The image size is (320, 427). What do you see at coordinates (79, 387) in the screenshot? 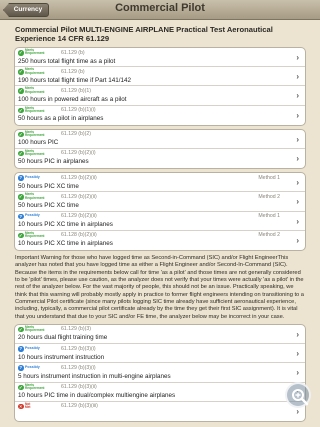
I see `regulation-reference: 61.129 (b)(3)(ii)` at bounding box center [79, 387].